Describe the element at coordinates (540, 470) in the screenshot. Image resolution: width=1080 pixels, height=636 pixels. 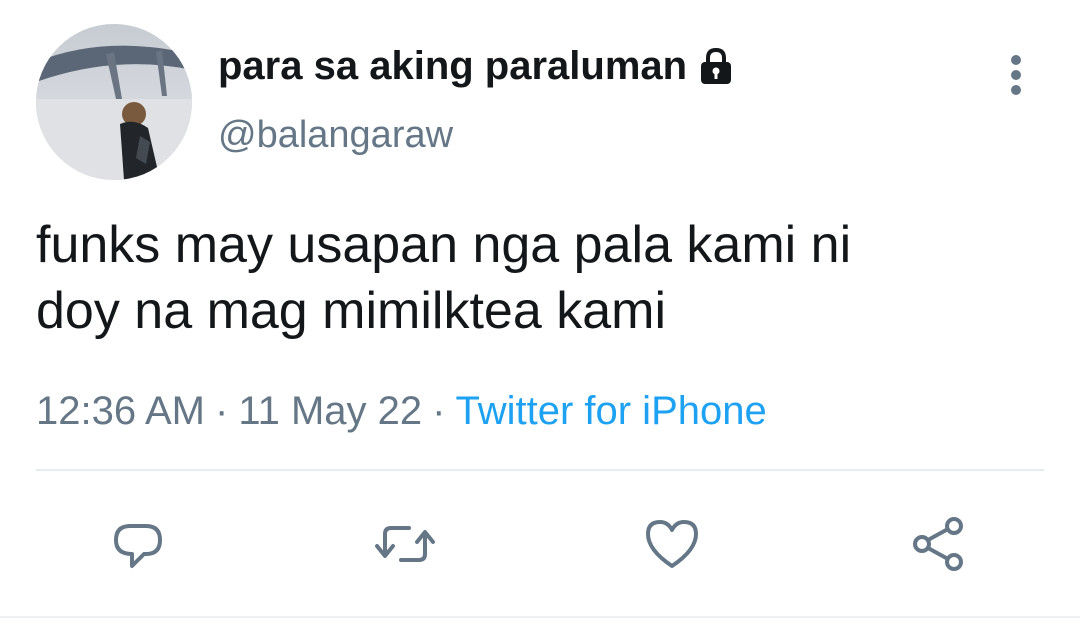
I see `divider` at that location.